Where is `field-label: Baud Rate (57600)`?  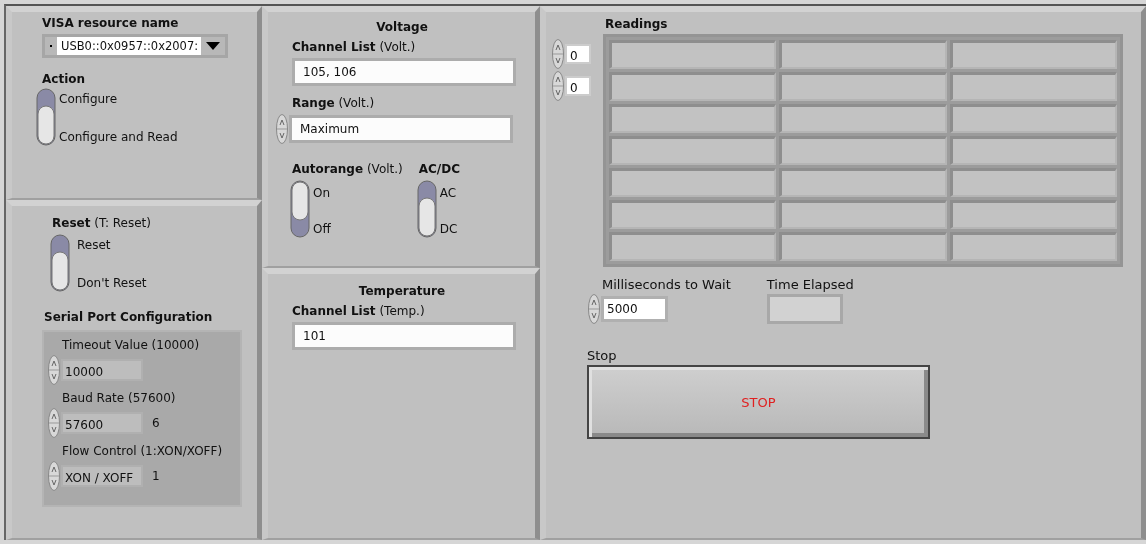 field-label: Baud Rate (57600) is located at coordinates (119, 398).